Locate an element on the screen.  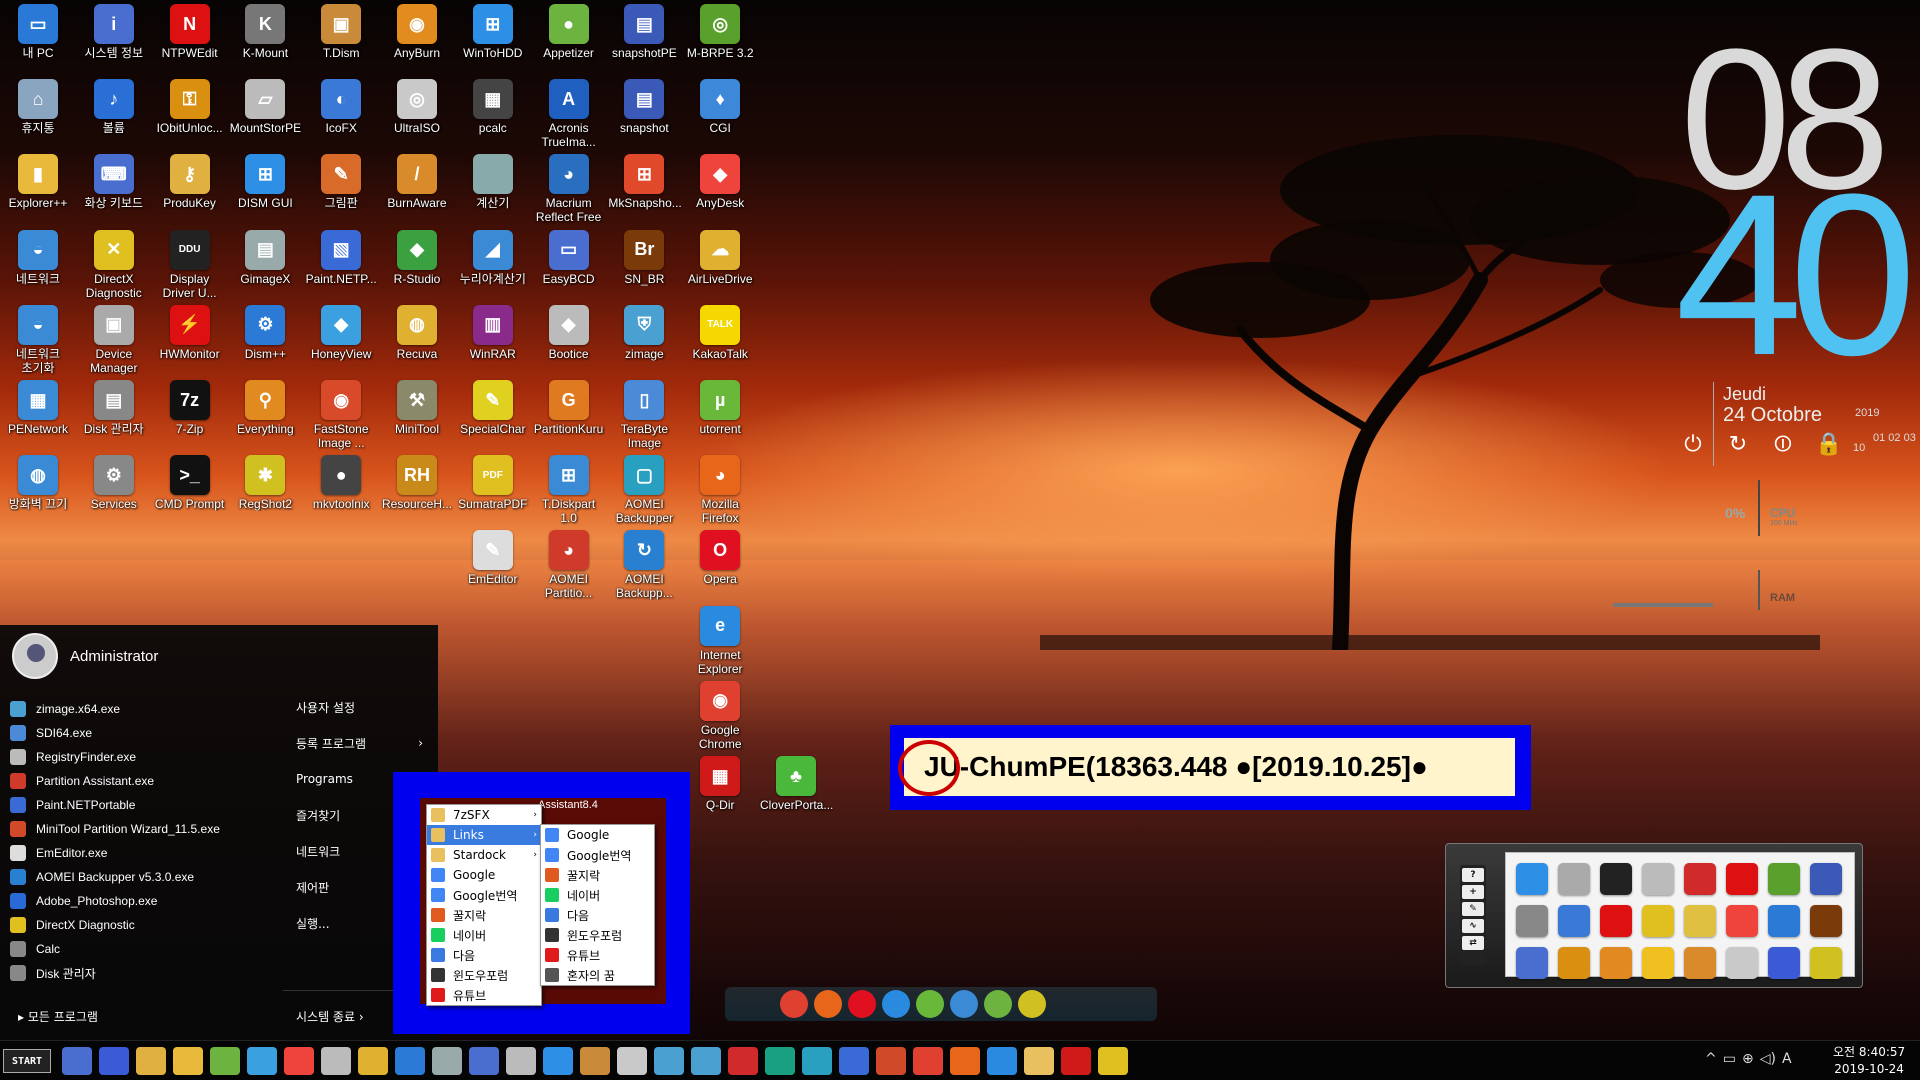
tray-icon: ▭ is located at coordinates (1729, 1059).